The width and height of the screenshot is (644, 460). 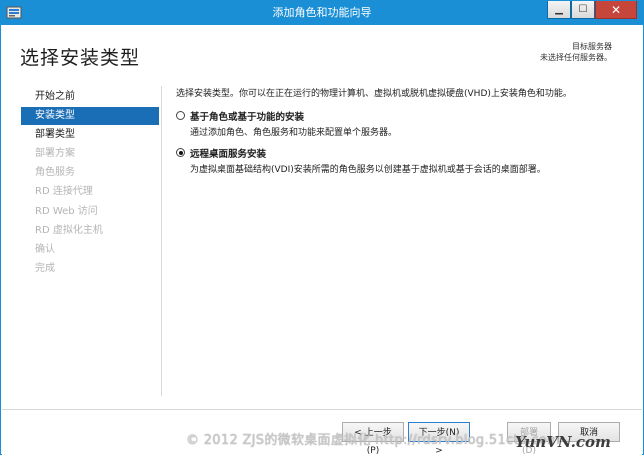 I want to click on sidebar-item-label: RD Web 访问, so click(x=66, y=211).